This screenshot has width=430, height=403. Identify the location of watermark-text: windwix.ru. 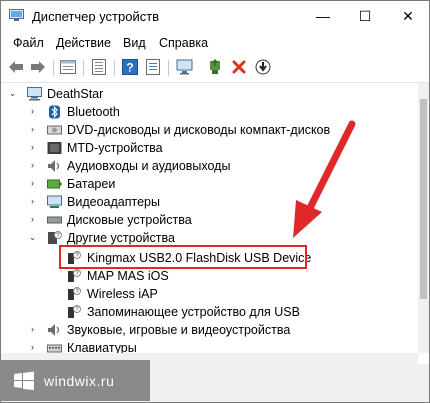
(79, 381).